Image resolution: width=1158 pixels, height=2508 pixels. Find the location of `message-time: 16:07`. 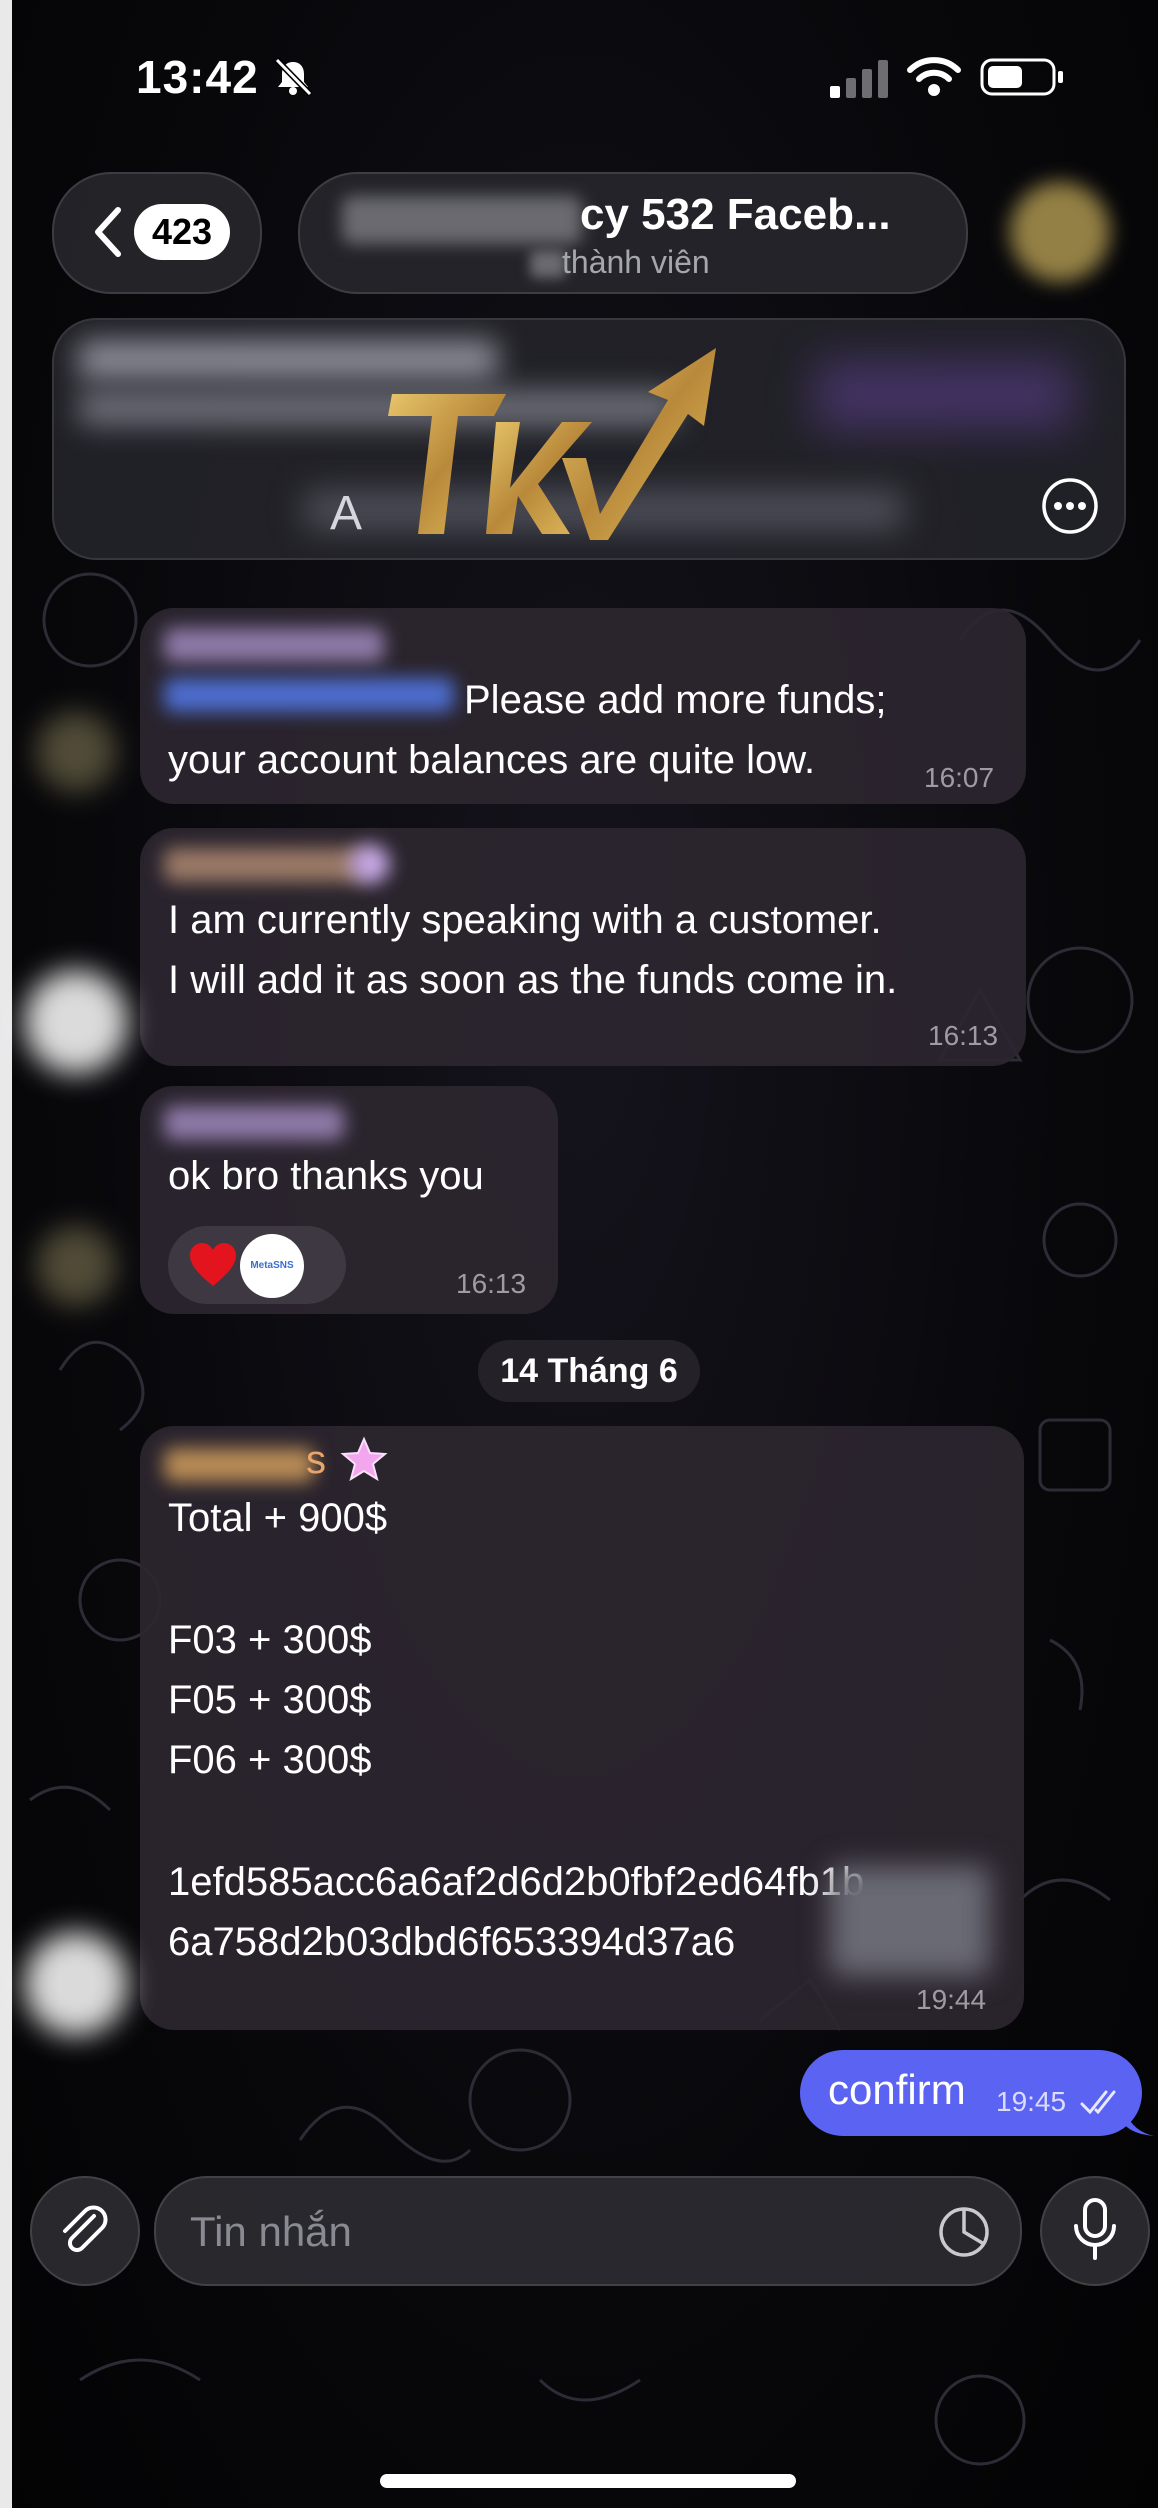

message-time: 16:07 is located at coordinates (959, 777).